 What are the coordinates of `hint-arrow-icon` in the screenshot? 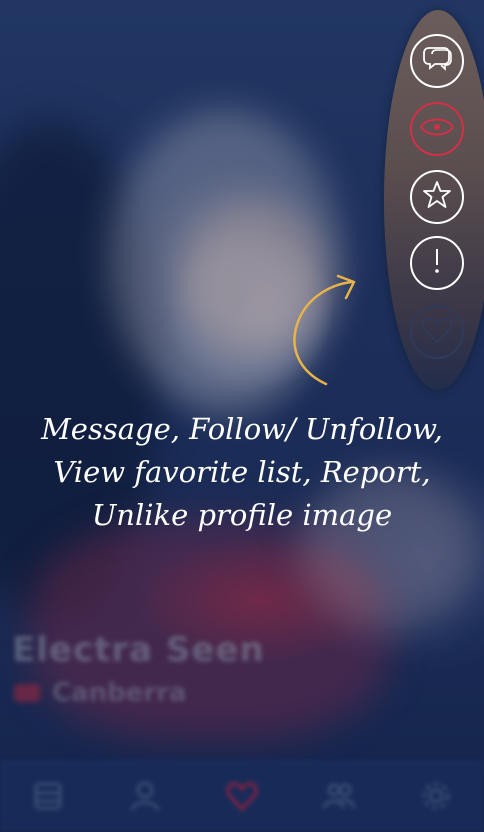 It's located at (324, 330).